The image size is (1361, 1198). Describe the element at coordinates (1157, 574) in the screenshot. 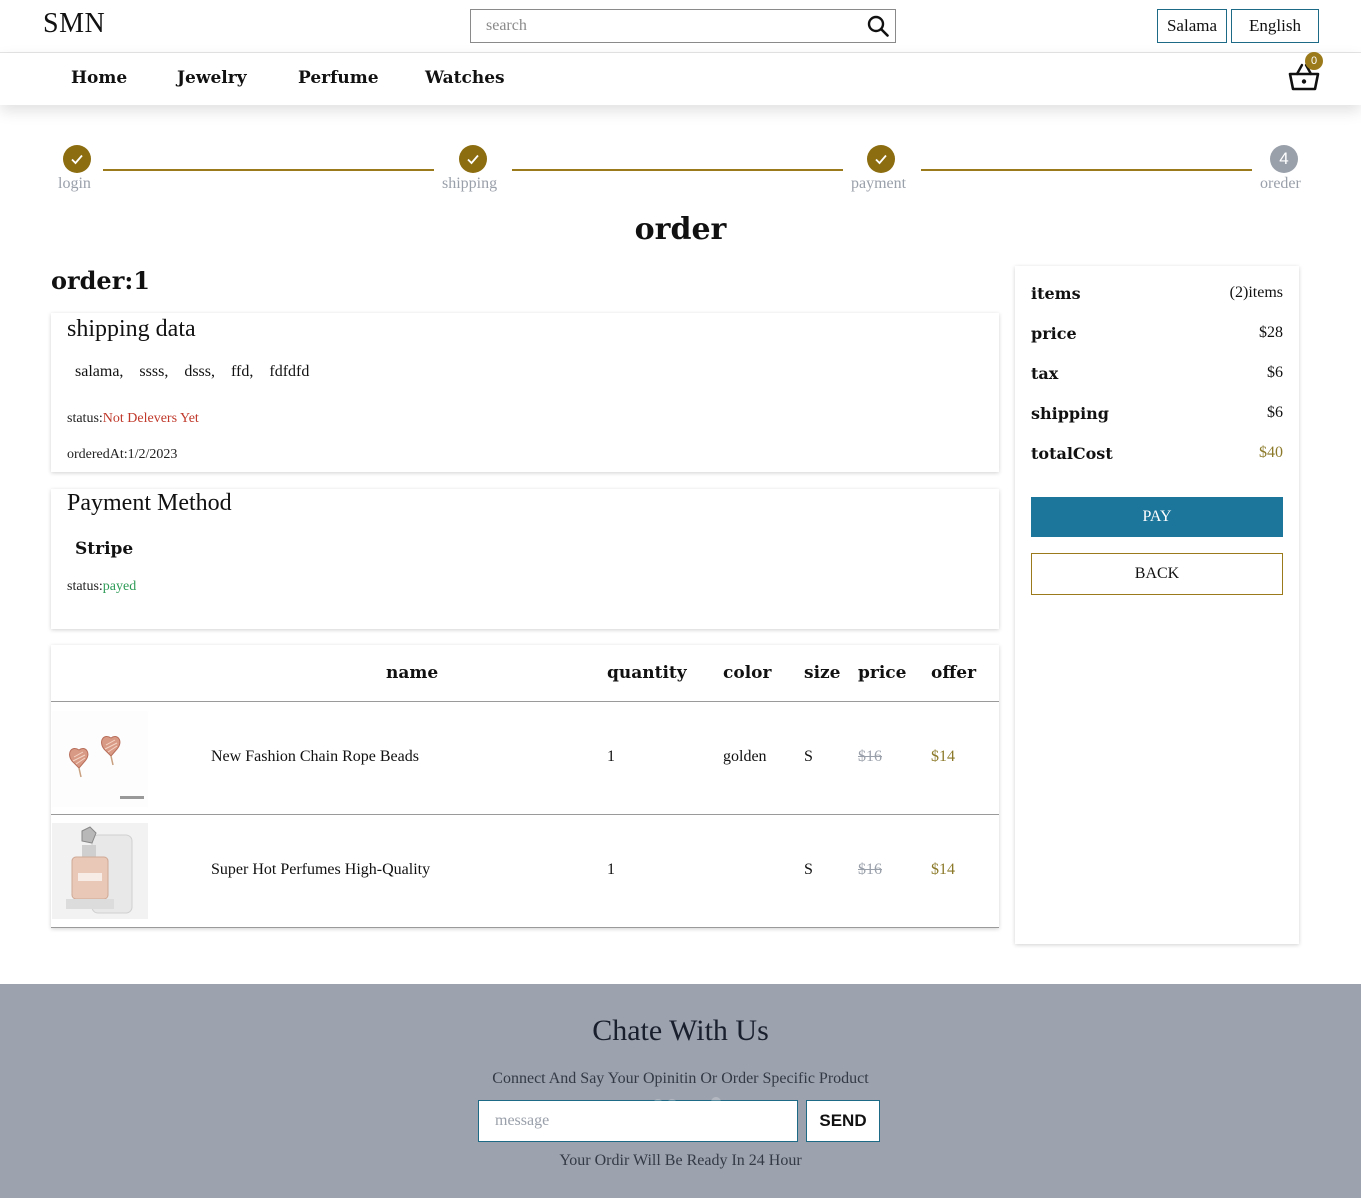

I see `back-button: BACK` at that location.